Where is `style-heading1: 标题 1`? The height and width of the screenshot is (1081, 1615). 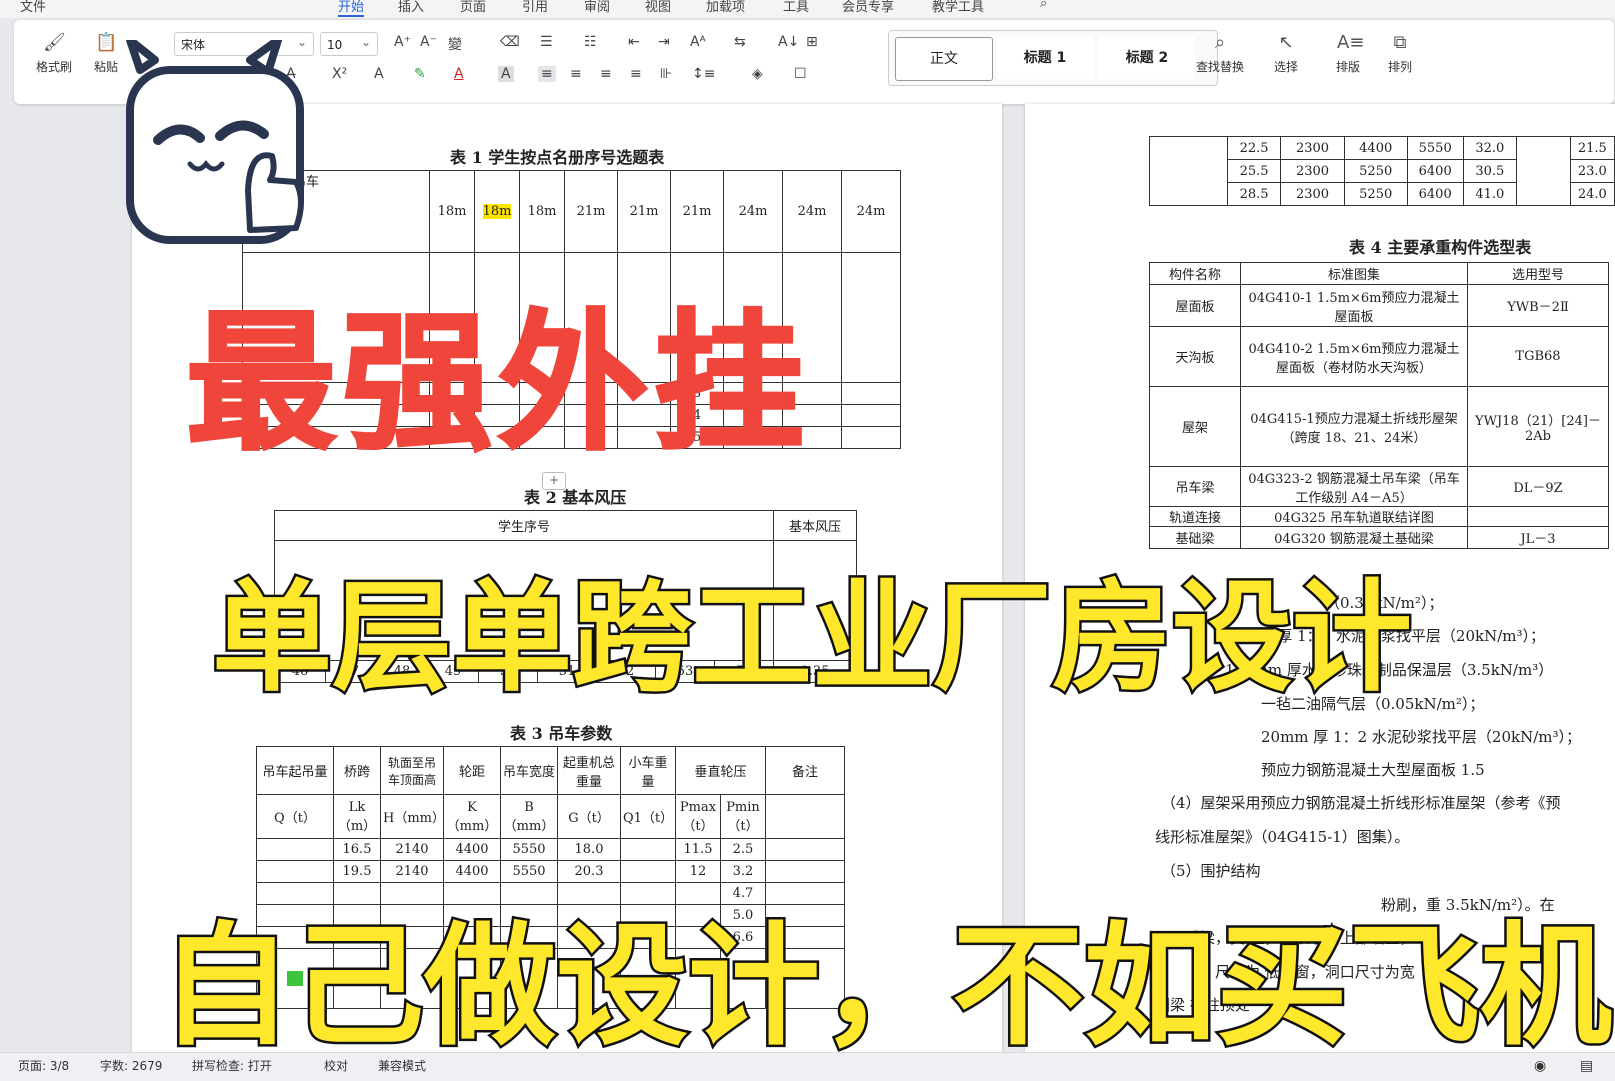 style-heading1: 标题 1 is located at coordinates (1045, 58).